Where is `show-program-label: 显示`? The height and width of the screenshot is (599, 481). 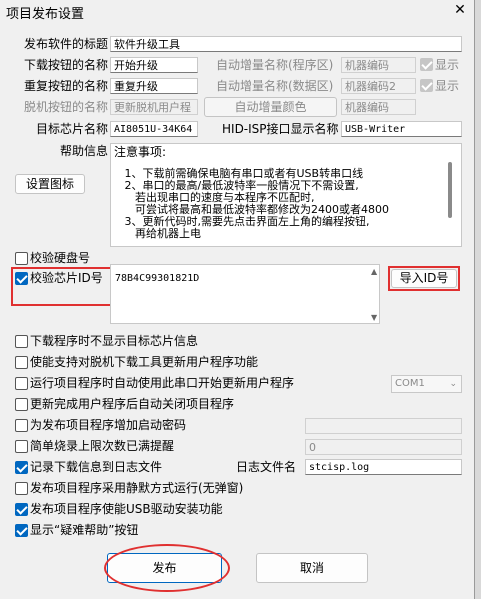
show-program-label: 显示 is located at coordinates (447, 65).